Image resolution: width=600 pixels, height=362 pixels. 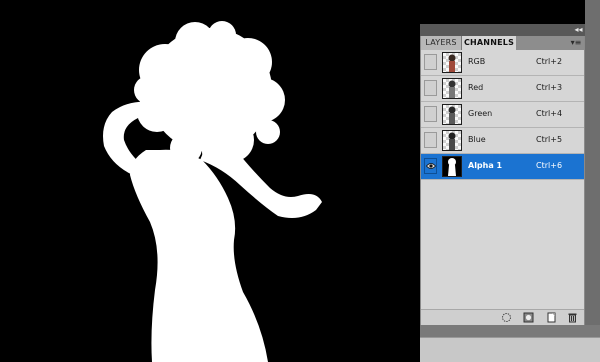 What do you see at coordinates (502, 63) in the screenshot?
I see `channel-row-rgb: RGB Ctrl+2` at bounding box center [502, 63].